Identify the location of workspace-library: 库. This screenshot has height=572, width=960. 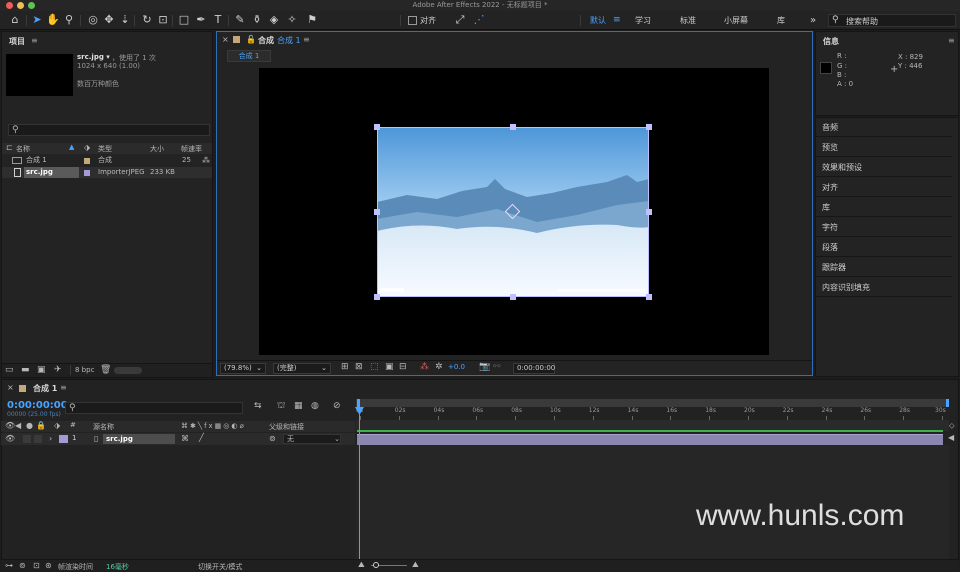
(781, 20).